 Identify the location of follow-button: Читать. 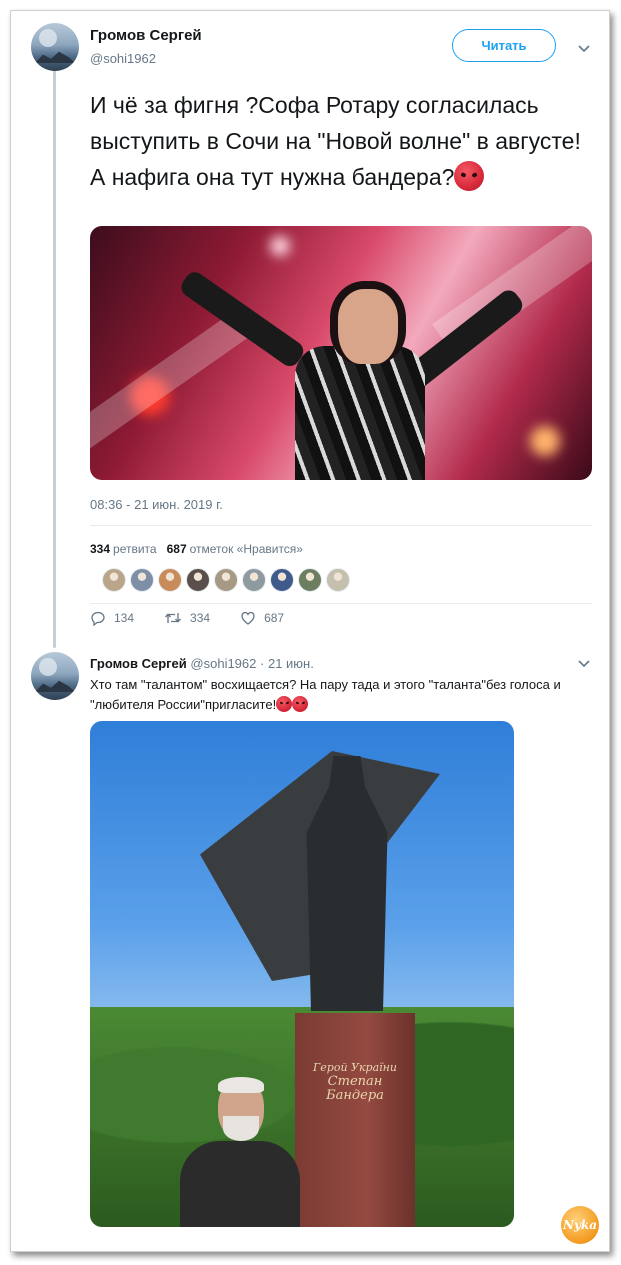
(504, 45).